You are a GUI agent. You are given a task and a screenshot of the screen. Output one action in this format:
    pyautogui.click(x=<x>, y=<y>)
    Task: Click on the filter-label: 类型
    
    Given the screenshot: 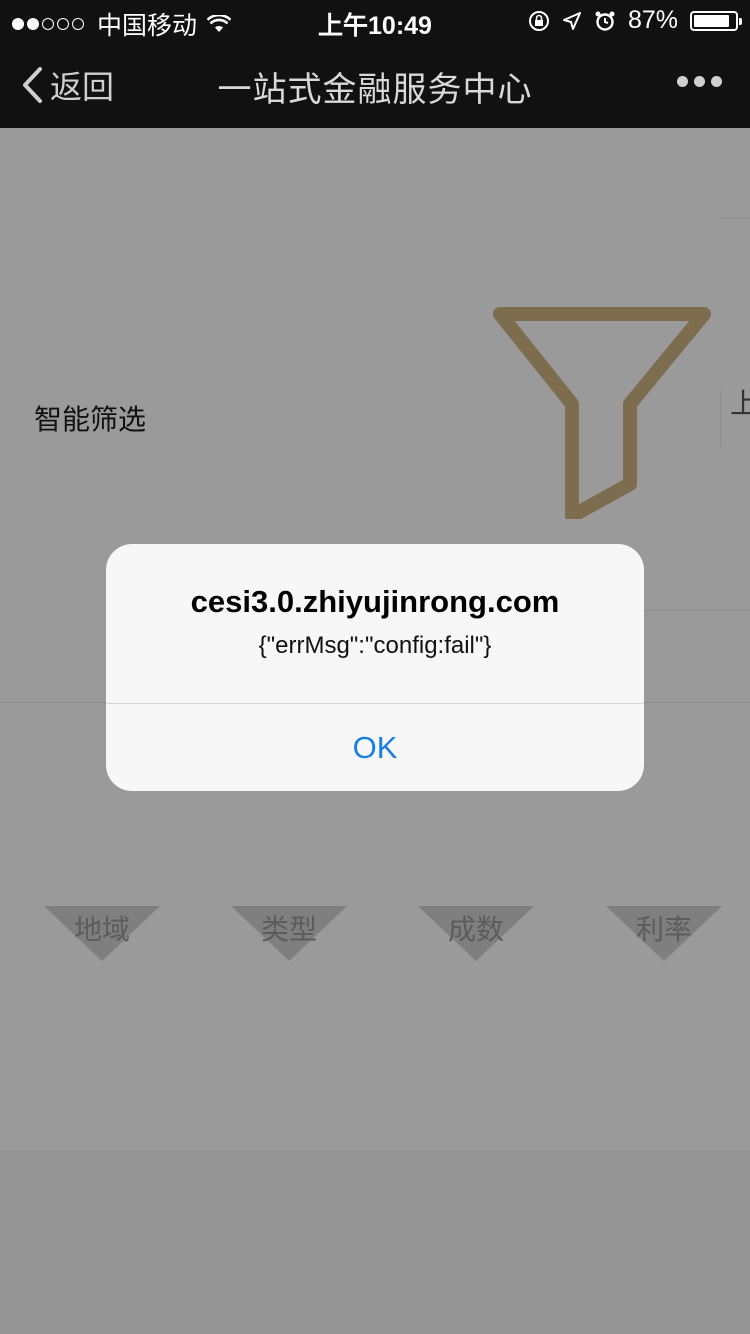 What is the action you would take?
    pyautogui.click(x=288, y=929)
    